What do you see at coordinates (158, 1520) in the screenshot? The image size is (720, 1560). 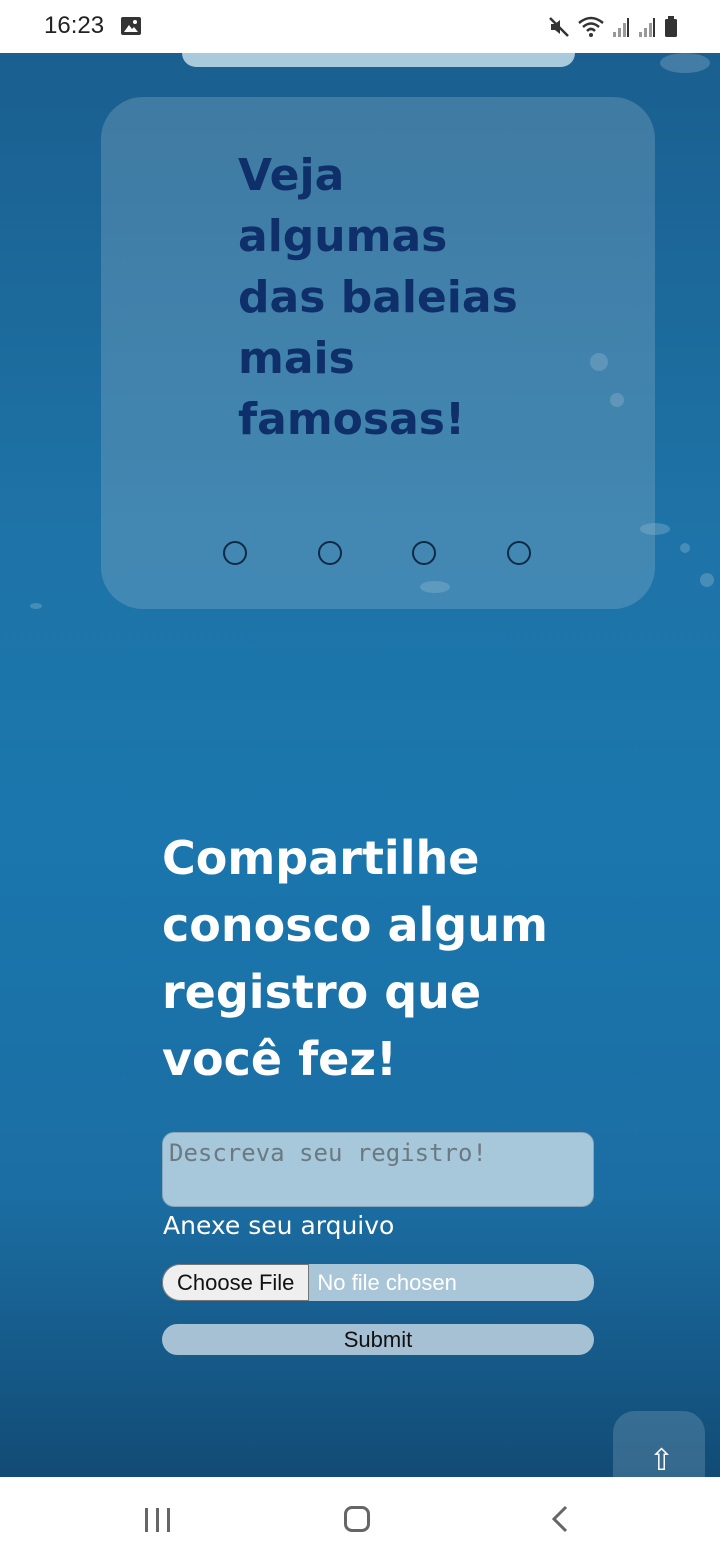 I see `recent-apps-icon` at bounding box center [158, 1520].